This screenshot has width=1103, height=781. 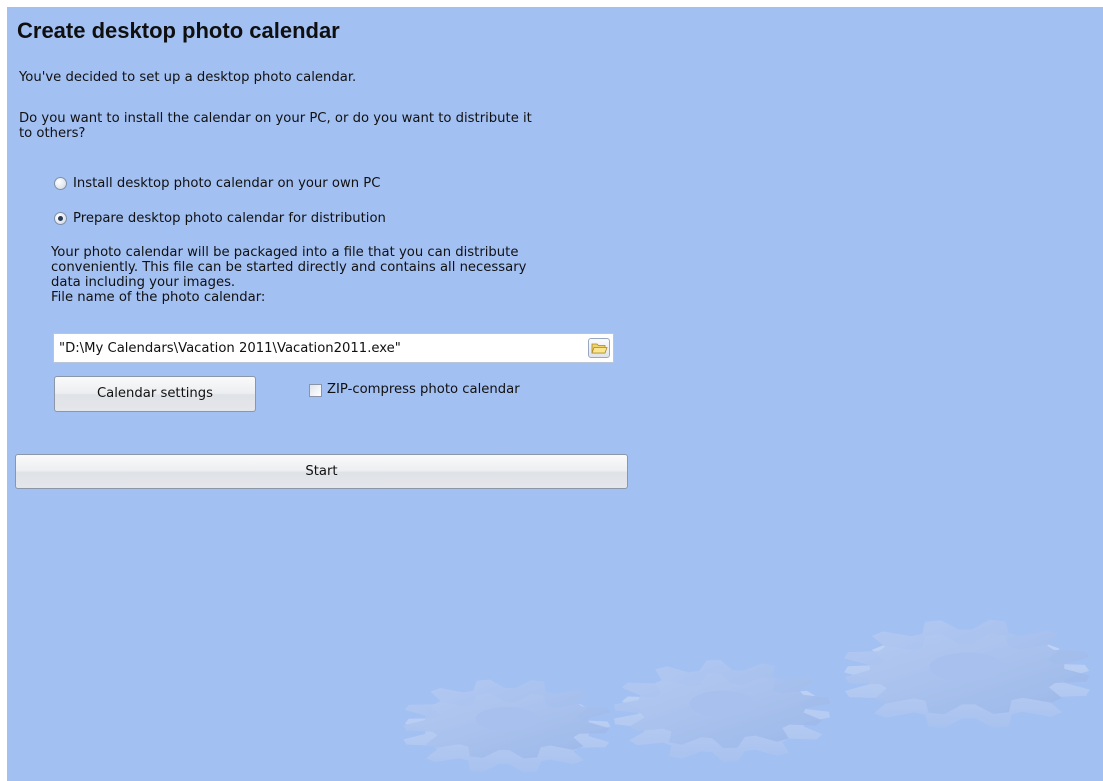 I want to click on prepare-distribution-radio, so click(x=60, y=218).